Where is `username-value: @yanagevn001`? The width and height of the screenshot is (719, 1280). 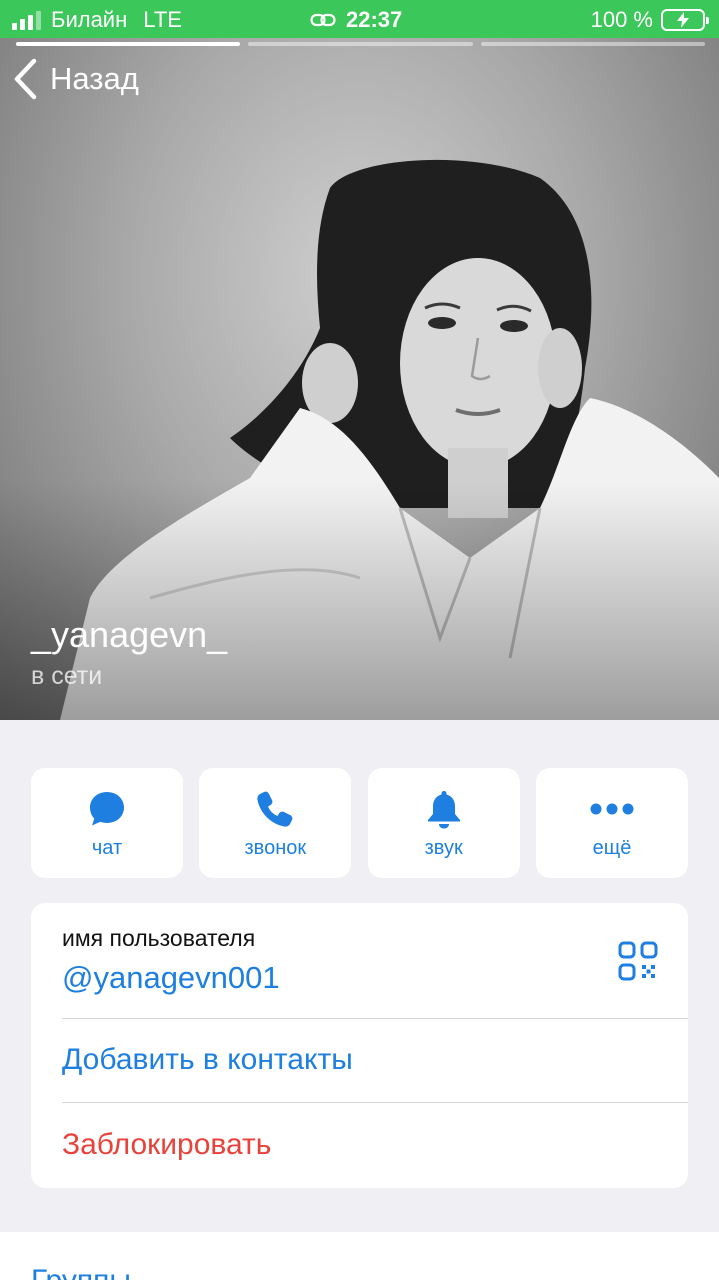 username-value: @yanagevn001 is located at coordinates (171, 978).